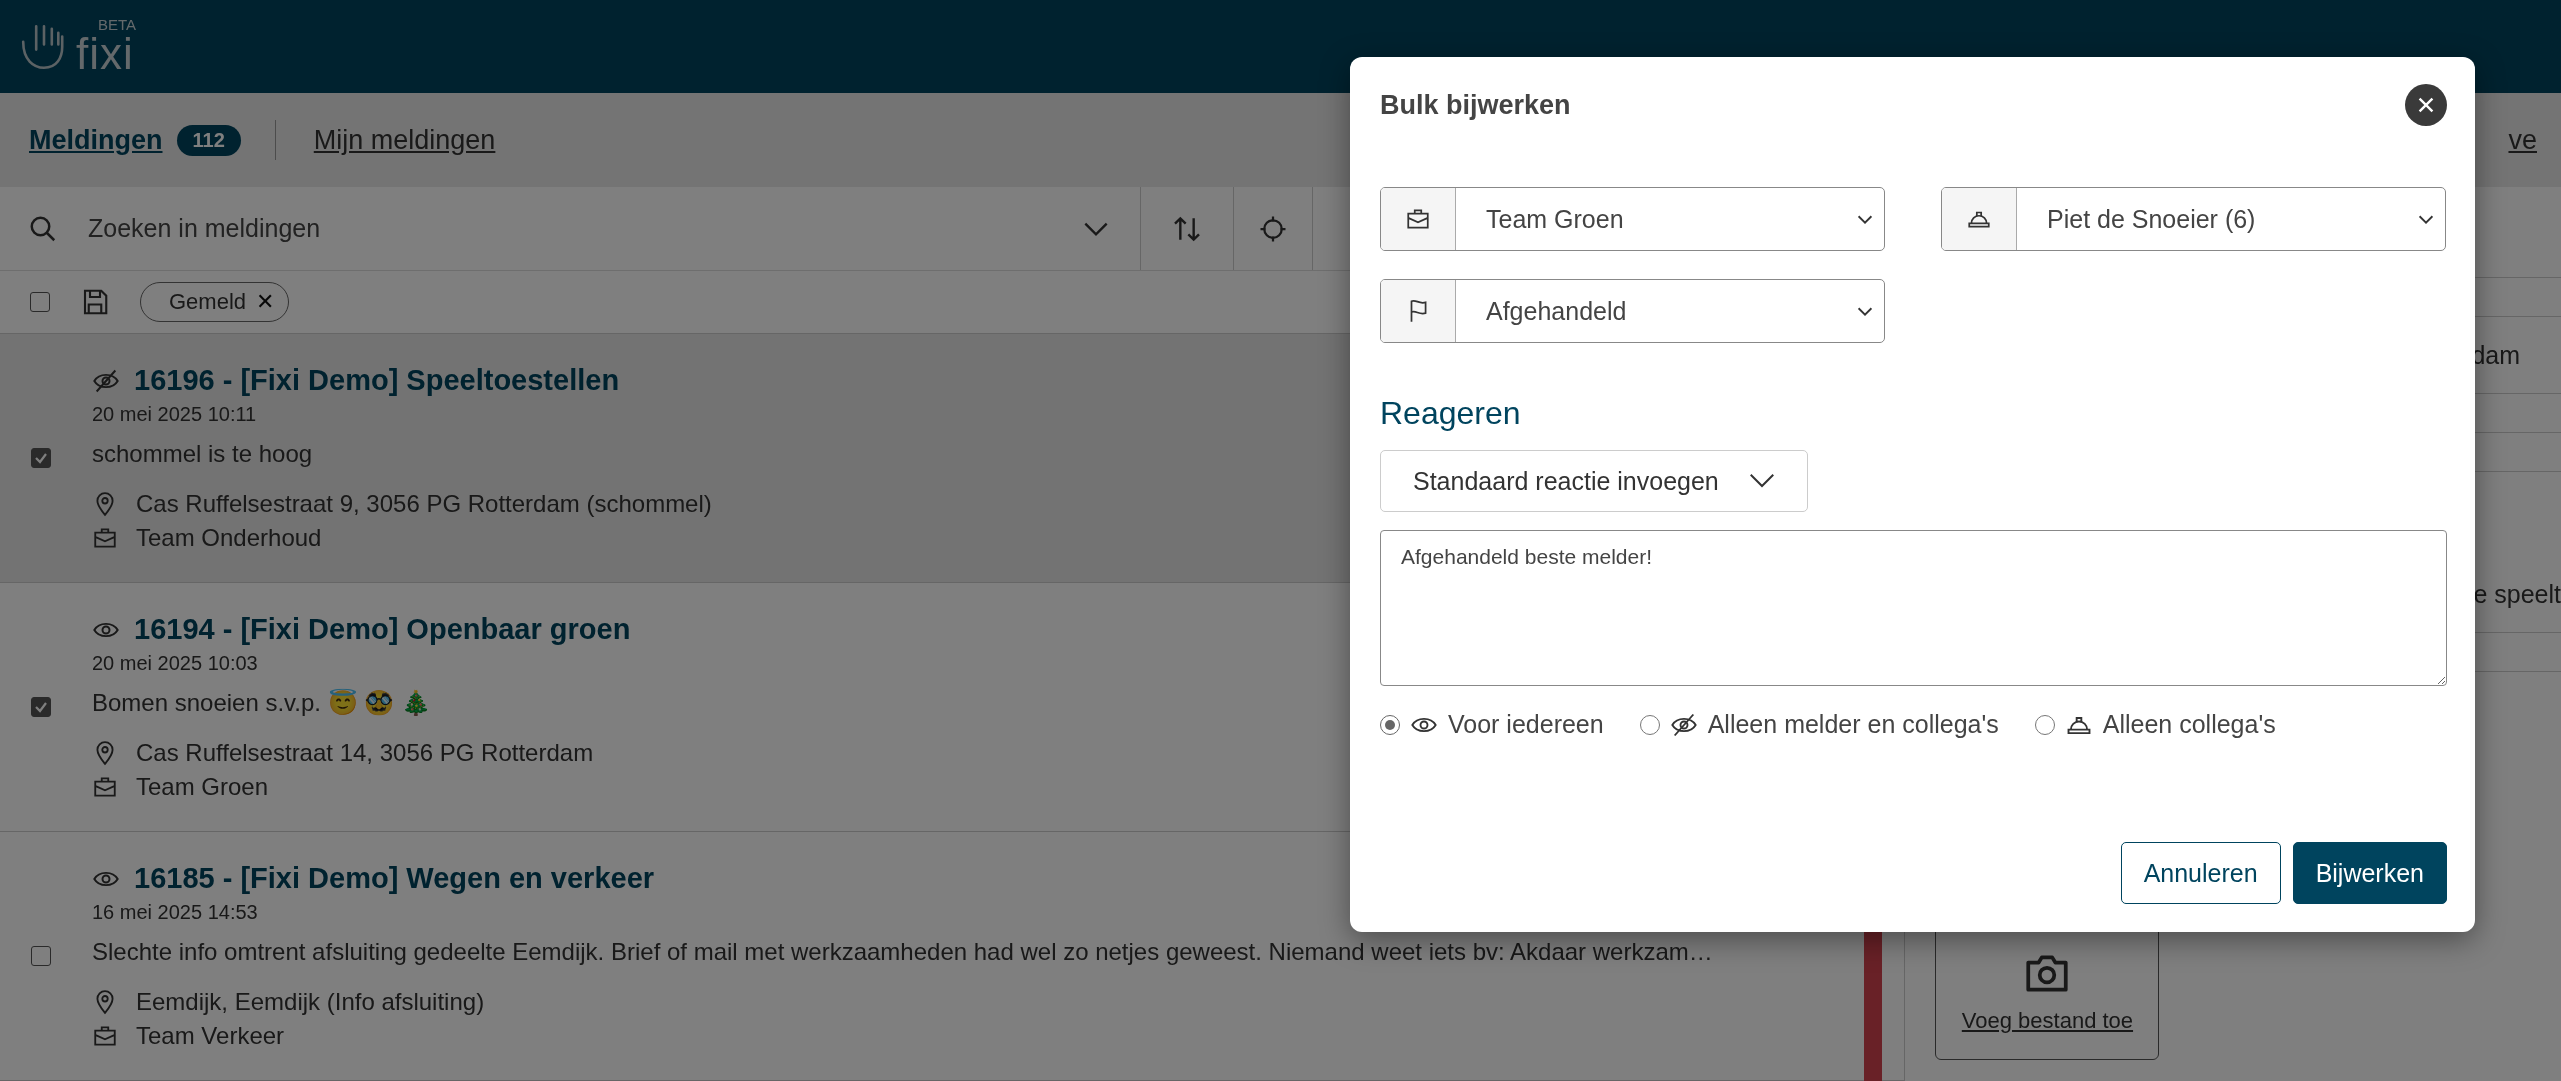 The image size is (2561, 1081). I want to click on template-dropdown: Standaard reactie invoegen, so click(1594, 481).